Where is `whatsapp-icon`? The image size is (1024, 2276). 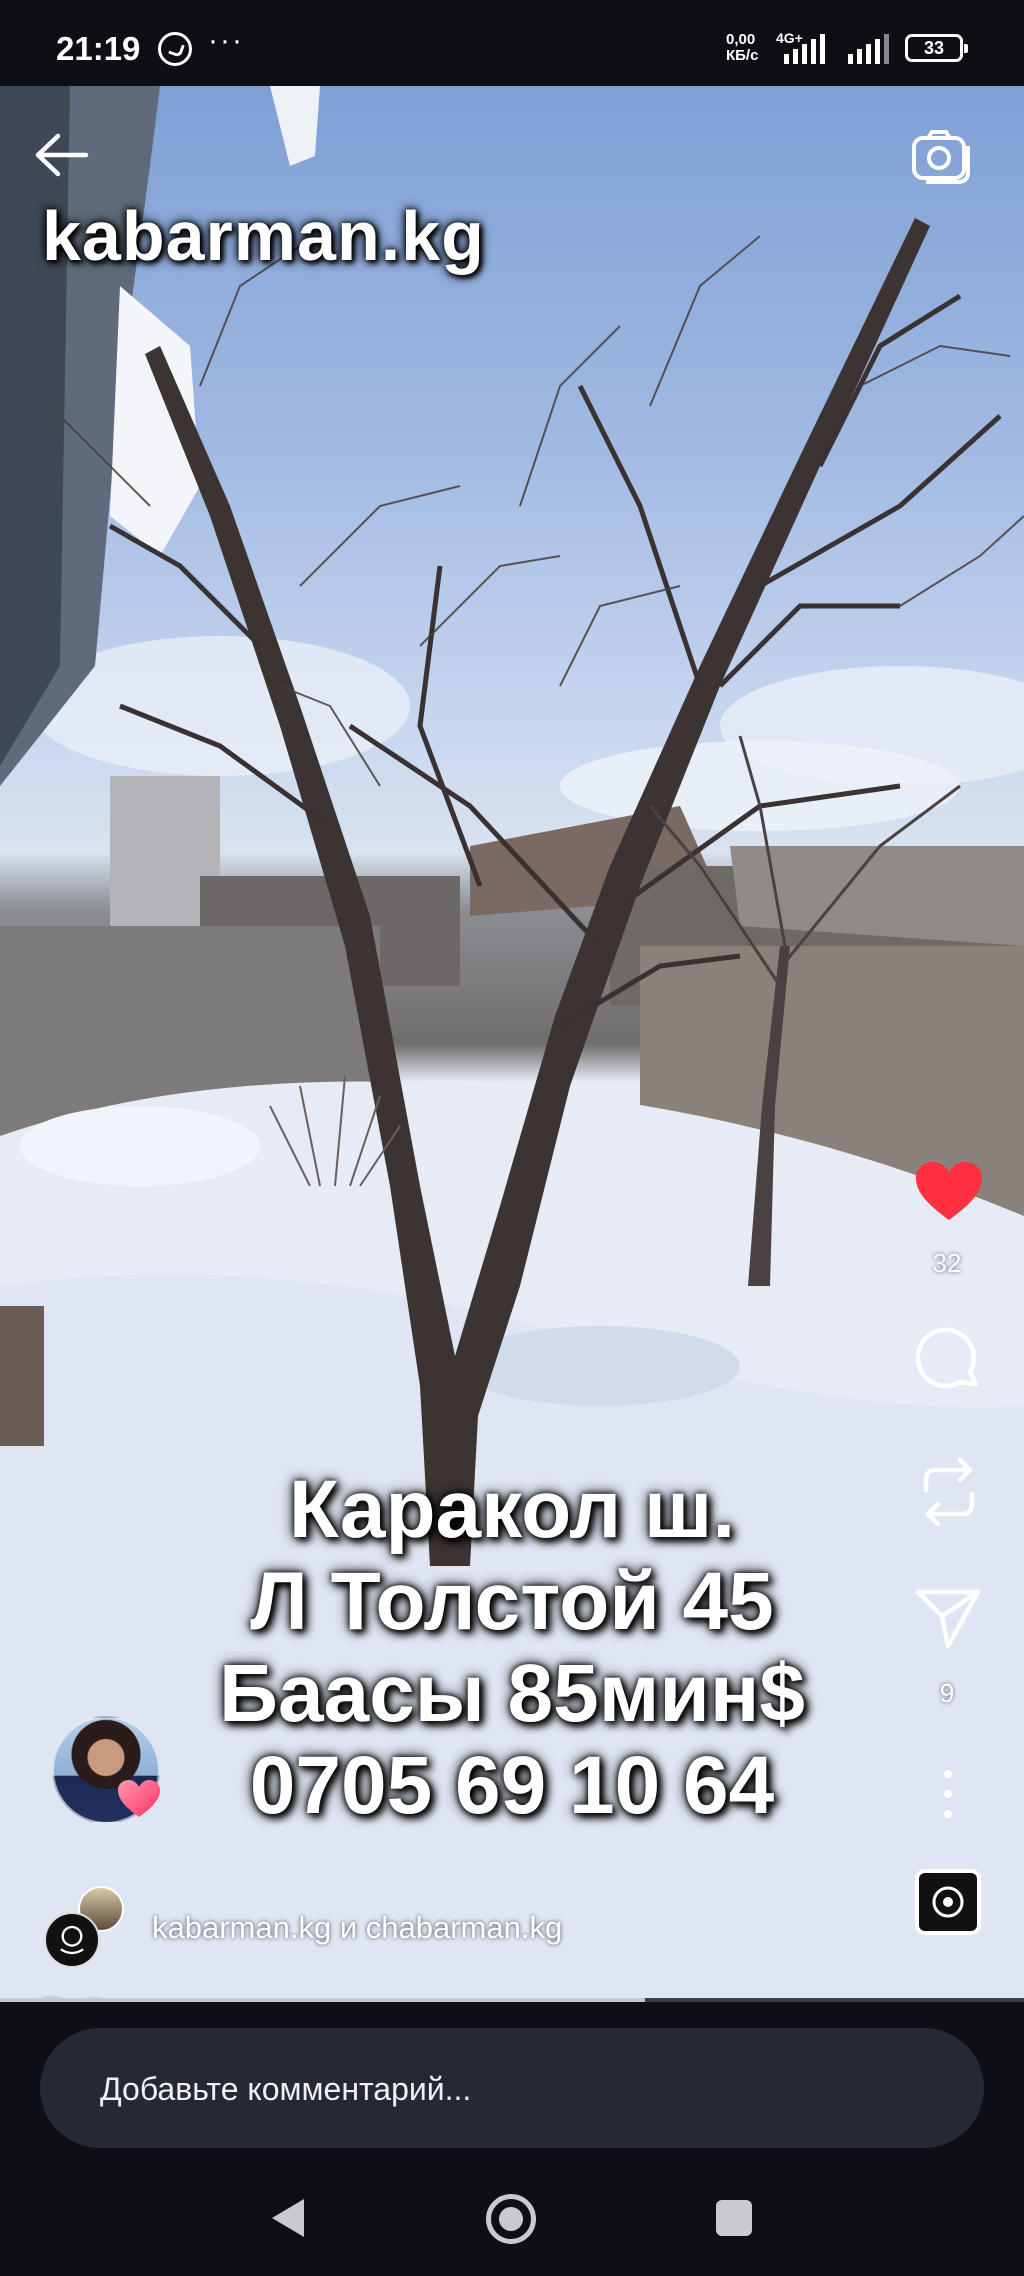 whatsapp-icon is located at coordinates (175, 49).